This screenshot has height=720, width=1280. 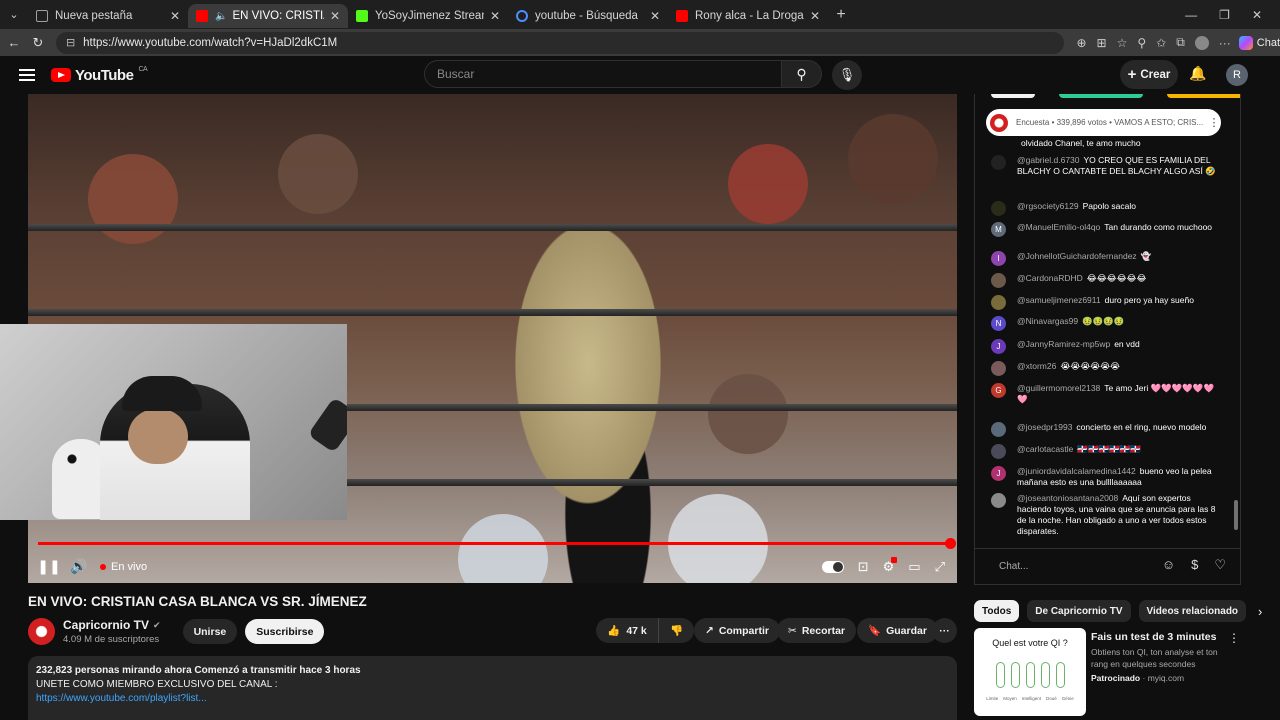 What do you see at coordinates (748, 16) in the screenshot?
I see `browser-tab-music: Rony alca - La Droga e Mala ( Vide ✕` at bounding box center [748, 16].